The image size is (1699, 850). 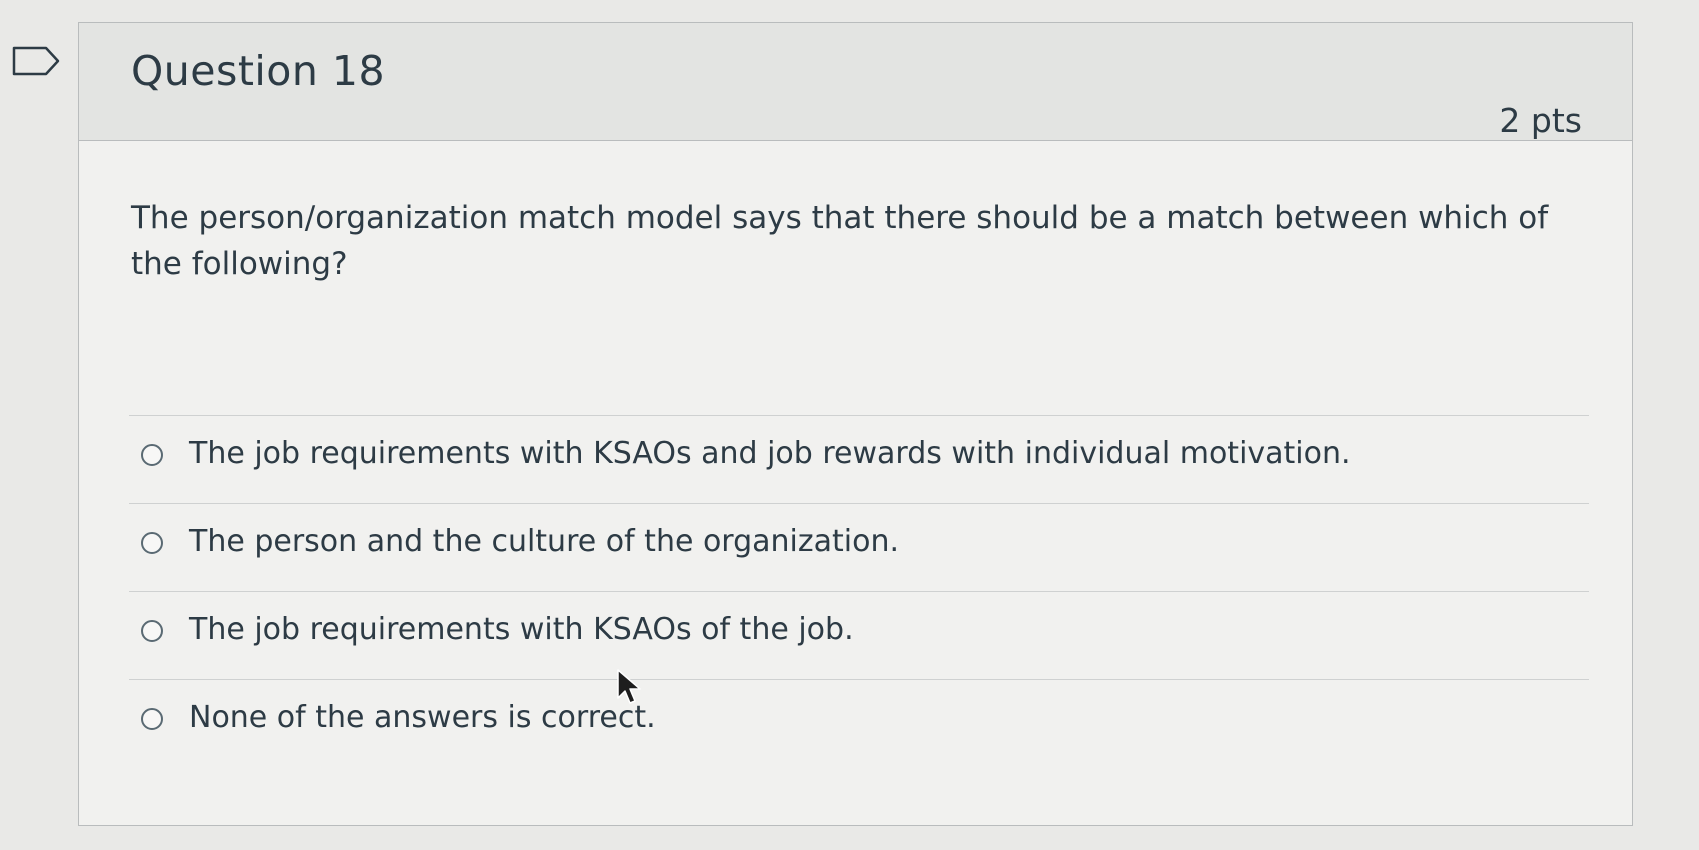 What do you see at coordinates (422, 717) in the screenshot?
I see `answer-label: None of the answers is correct.` at bounding box center [422, 717].